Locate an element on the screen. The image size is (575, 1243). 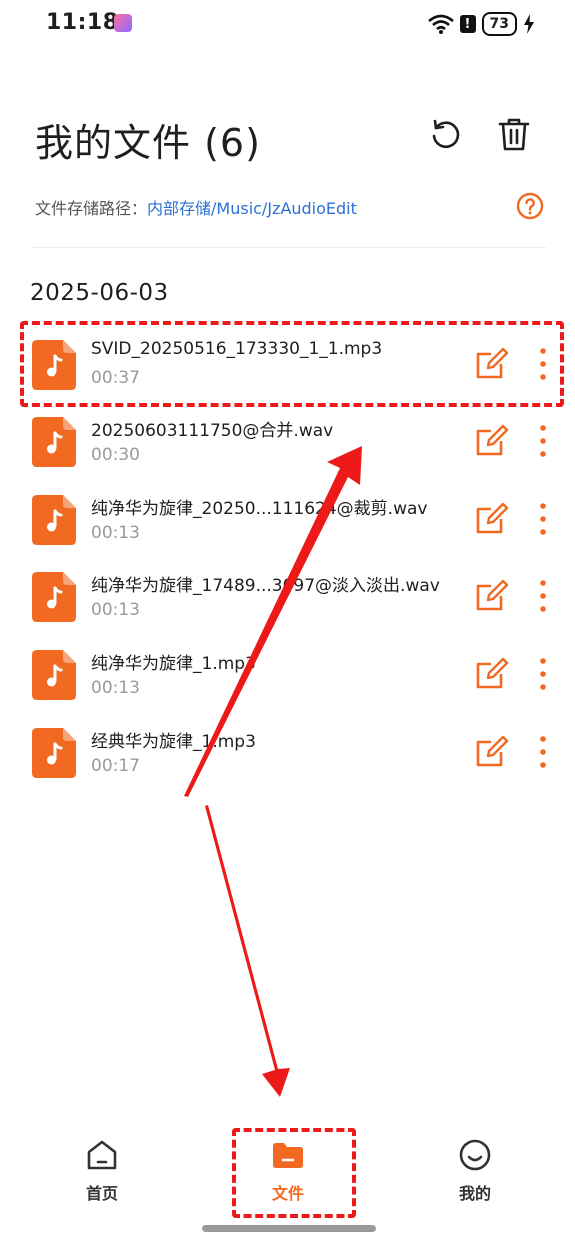
file-name: 纯净华为旋律_20250...111624@裁剪.wav is located at coordinates (259, 509).